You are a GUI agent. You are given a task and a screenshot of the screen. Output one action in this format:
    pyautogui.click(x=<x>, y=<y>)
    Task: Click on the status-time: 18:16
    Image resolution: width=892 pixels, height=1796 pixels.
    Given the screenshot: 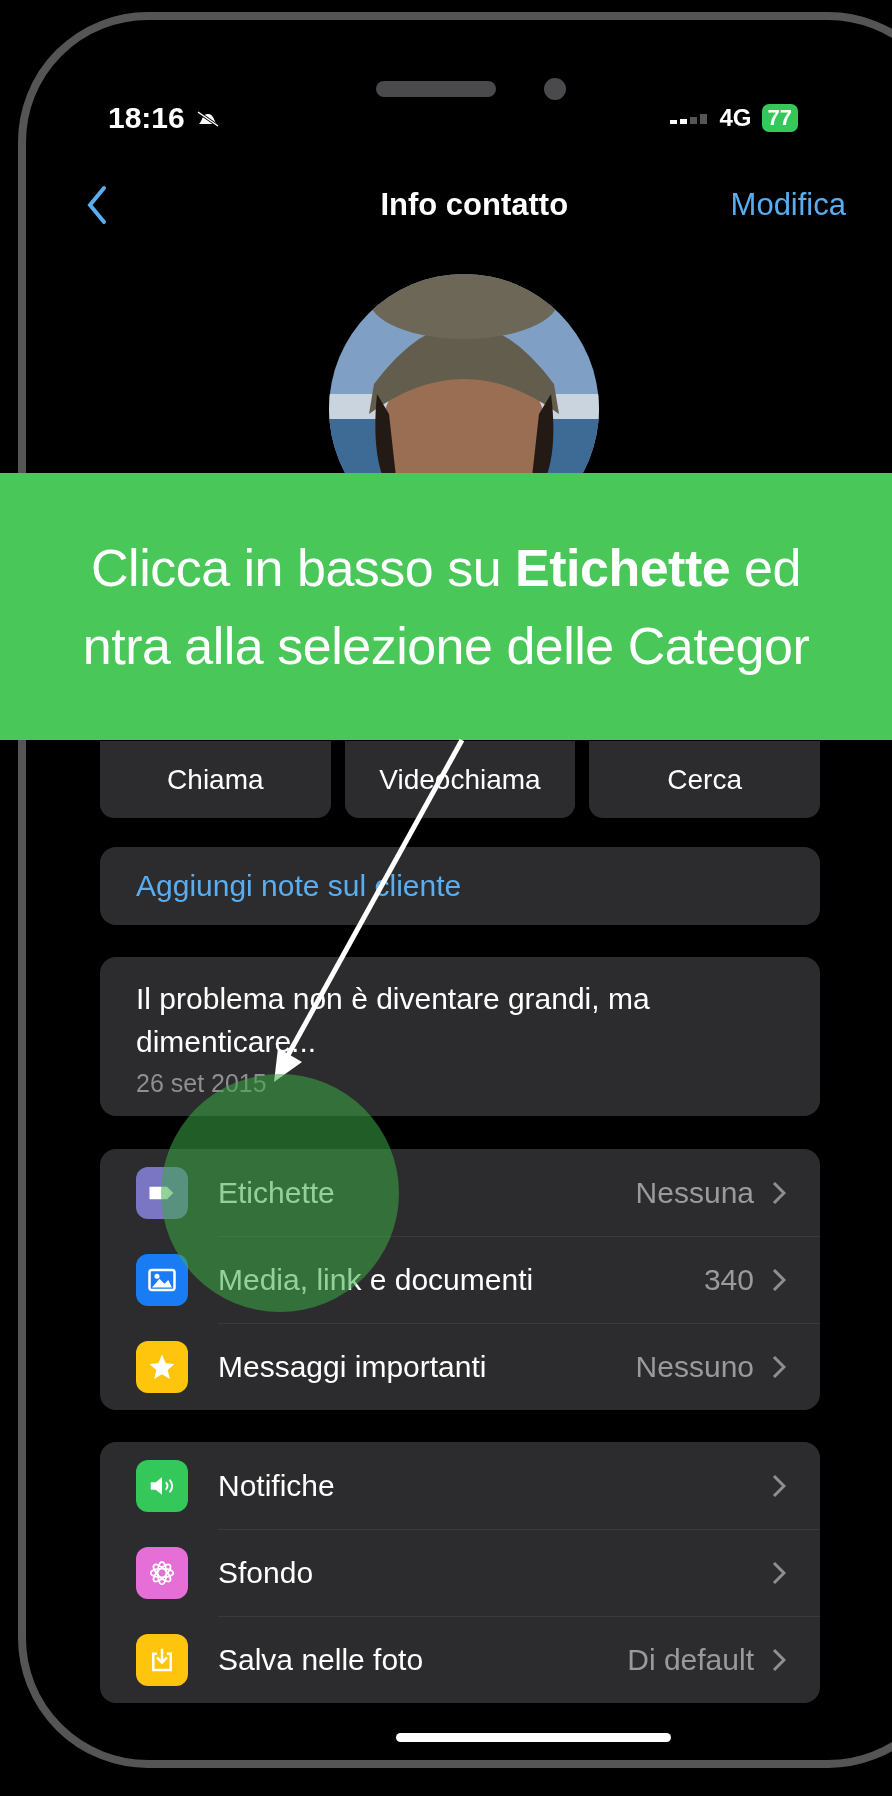 What is the action you would take?
    pyautogui.click(x=146, y=118)
    